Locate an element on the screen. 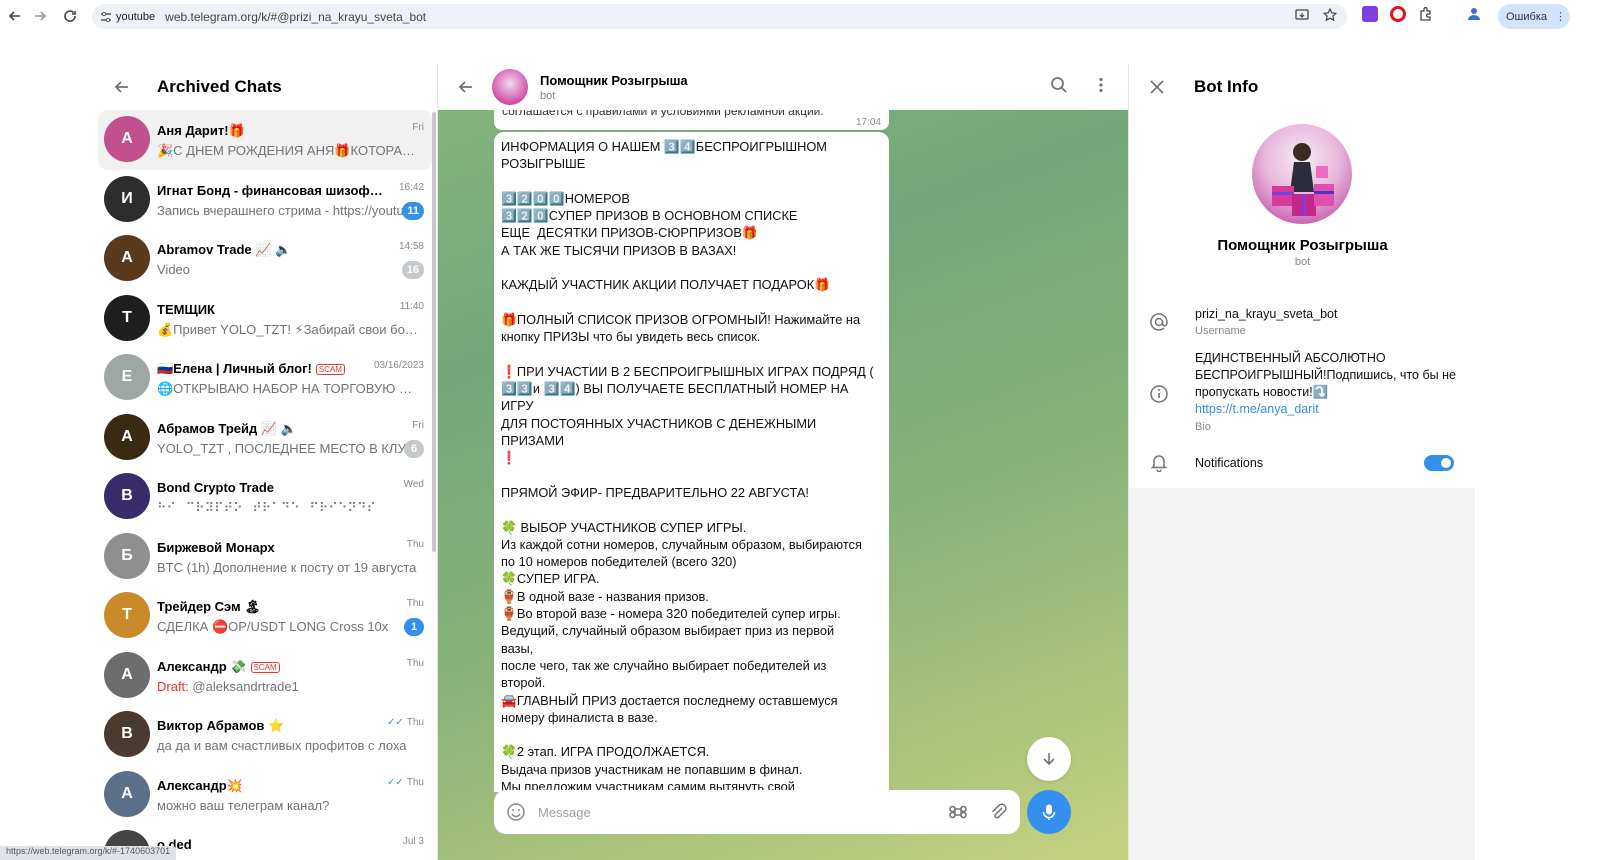  chat-name-text: Биржевой Монарх is located at coordinates (216, 547).